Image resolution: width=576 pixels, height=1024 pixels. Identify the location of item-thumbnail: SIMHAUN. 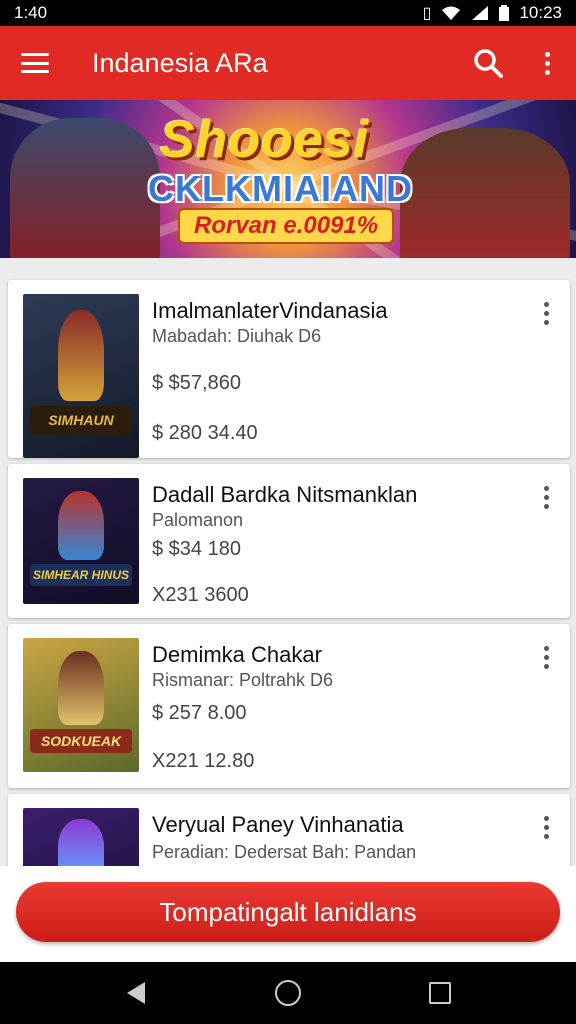
(81, 376).